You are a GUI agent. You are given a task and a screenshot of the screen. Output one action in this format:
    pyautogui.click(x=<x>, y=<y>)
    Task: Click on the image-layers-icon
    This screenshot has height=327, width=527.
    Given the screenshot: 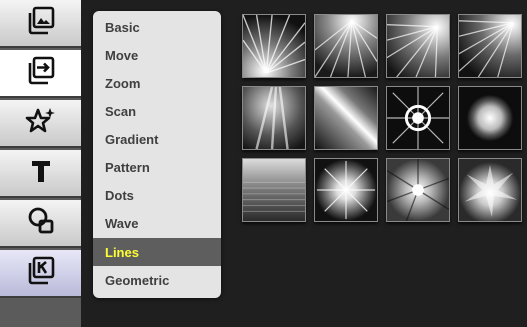 What is the action you would take?
    pyautogui.click(x=41, y=23)
    